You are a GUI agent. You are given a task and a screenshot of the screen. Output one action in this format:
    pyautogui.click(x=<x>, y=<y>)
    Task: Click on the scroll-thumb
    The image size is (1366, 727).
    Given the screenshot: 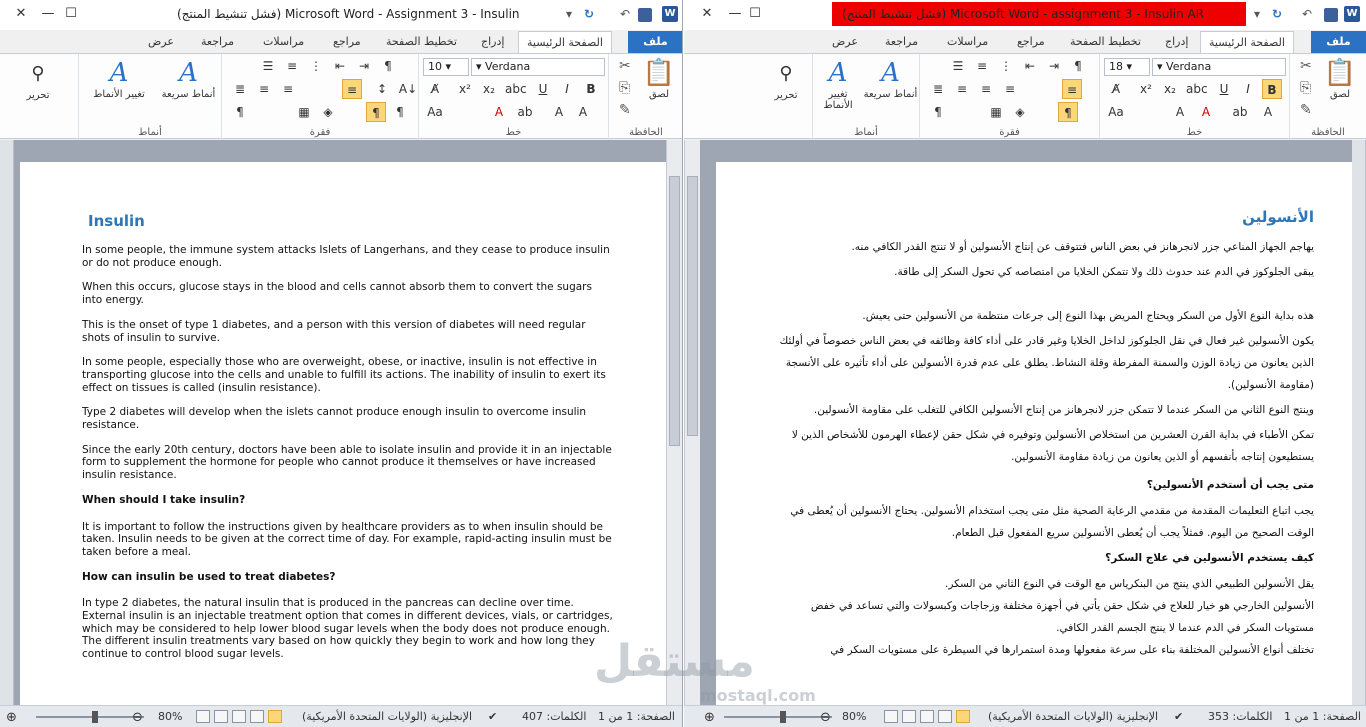 What is the action you would take?
    pyautogui.click(x=692, y=306)
    